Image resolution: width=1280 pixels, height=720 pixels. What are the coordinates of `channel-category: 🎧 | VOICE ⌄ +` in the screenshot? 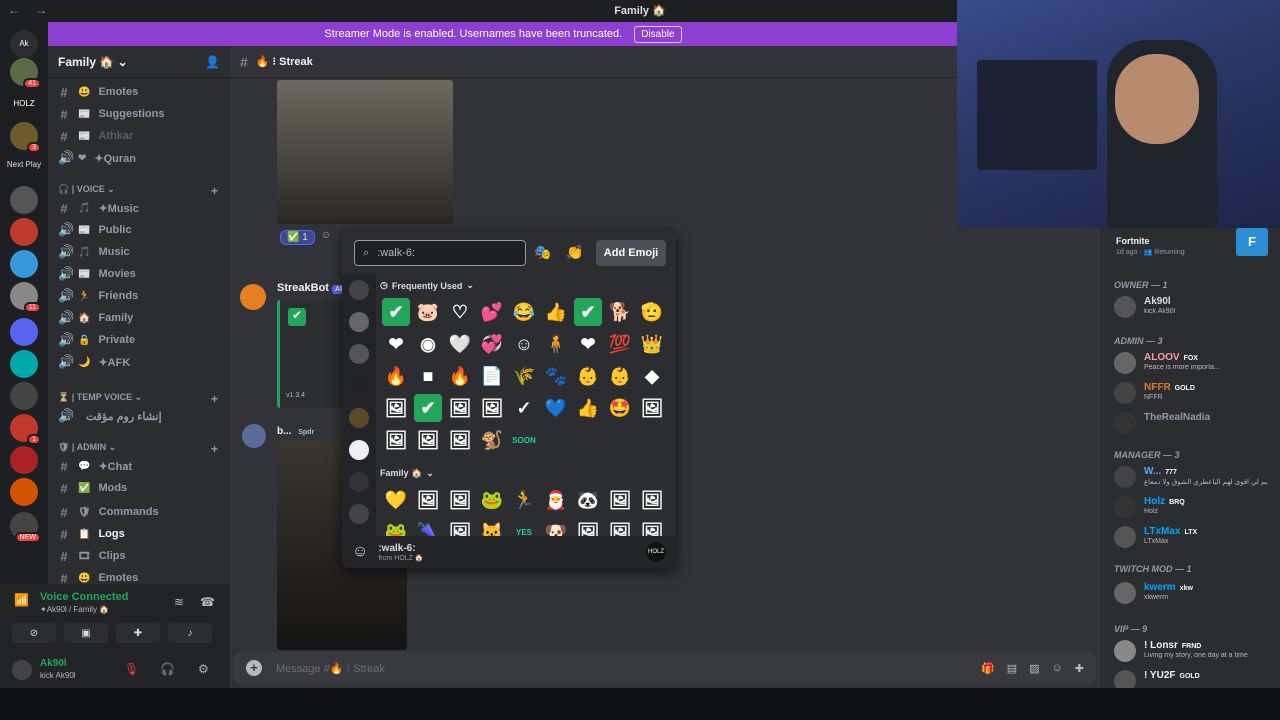 It's located at (138, 191).